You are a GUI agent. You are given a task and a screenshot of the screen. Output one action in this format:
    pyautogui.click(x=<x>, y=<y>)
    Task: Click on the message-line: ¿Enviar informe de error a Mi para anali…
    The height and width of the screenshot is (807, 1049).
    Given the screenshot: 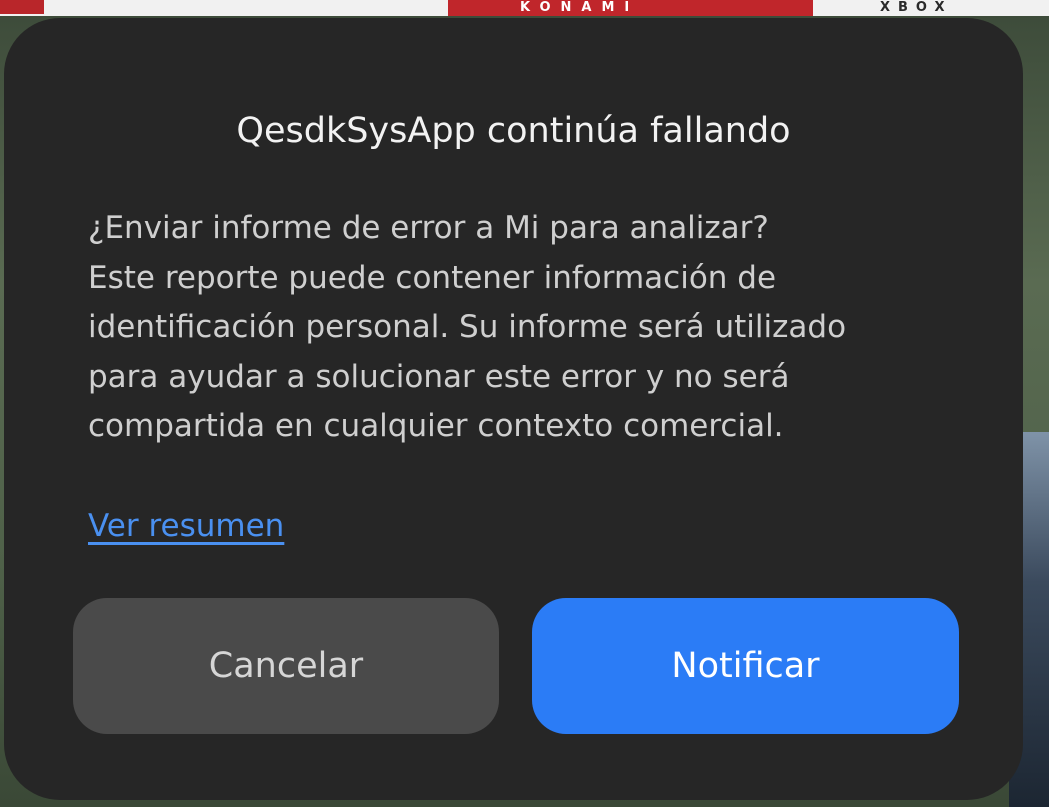 What is the action you would take?
    pyautogui.click(x=428, y=228)
    